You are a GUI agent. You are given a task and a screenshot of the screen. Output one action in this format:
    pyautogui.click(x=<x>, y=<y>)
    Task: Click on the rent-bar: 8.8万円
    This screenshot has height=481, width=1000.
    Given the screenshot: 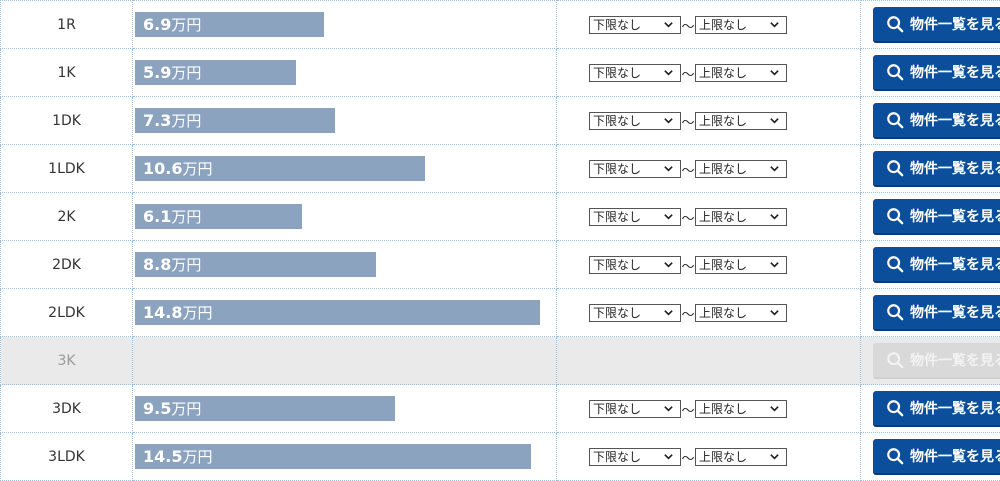 What is the action you would take?
    pyautogui.click(x=255, y=264)
    